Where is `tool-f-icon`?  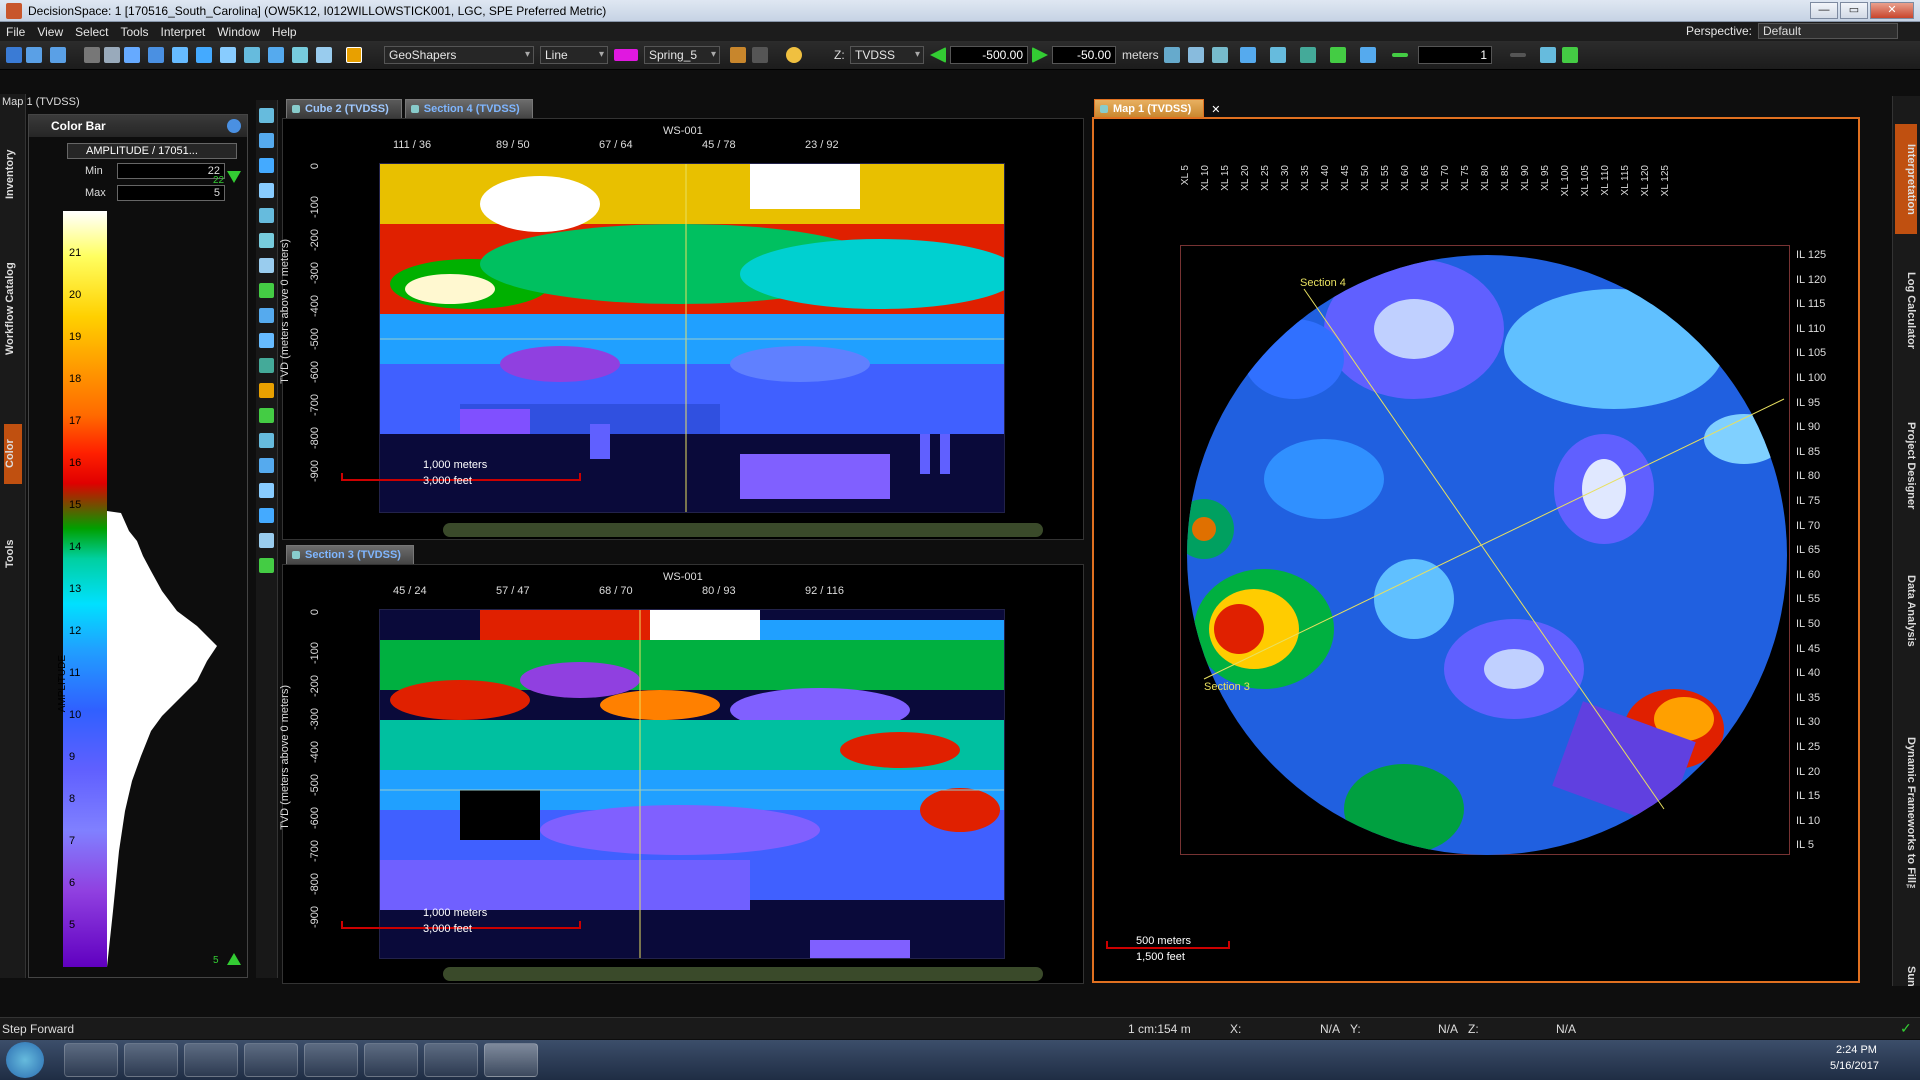 tool-f-icon is located at coordinates (1308, 55).